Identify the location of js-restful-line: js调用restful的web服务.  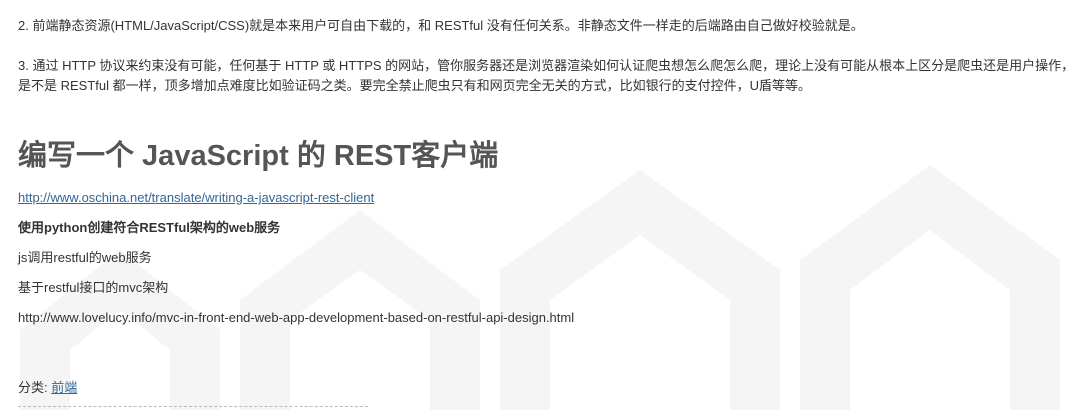
(85, 257).